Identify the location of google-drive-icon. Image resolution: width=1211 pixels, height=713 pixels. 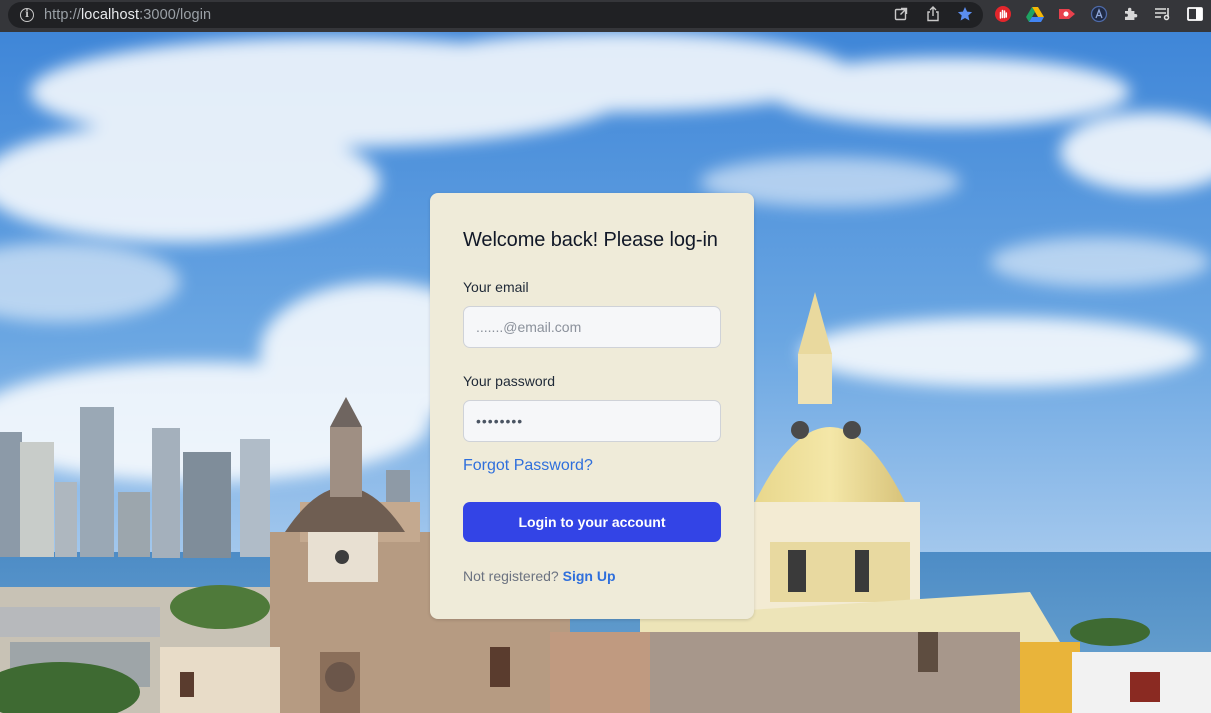
(1035, 14).